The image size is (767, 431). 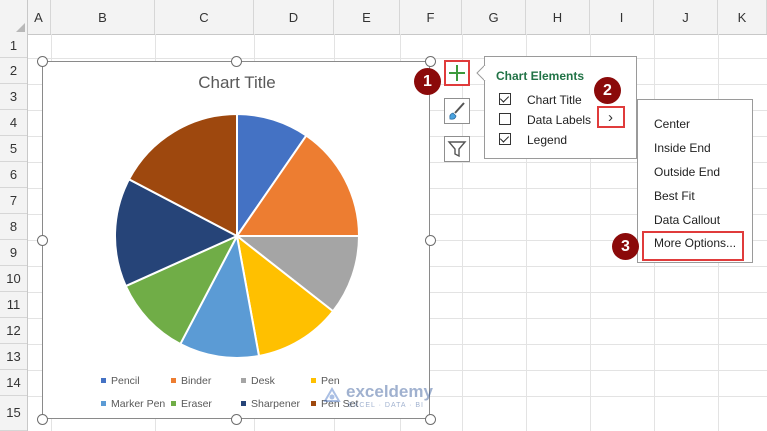 What do you see at coordinates (558, 17) in the screenshot?
I see `column-header-h: H` at bounding box center [558, 17].